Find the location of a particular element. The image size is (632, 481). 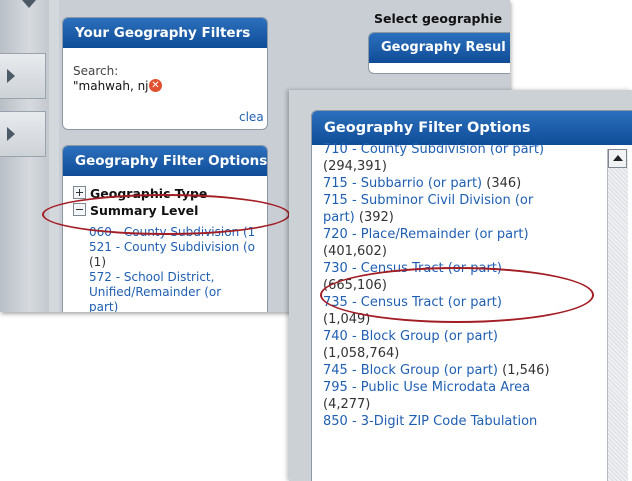

filter-options-title: Geography Filter Options is located at coordinates (165, 161).